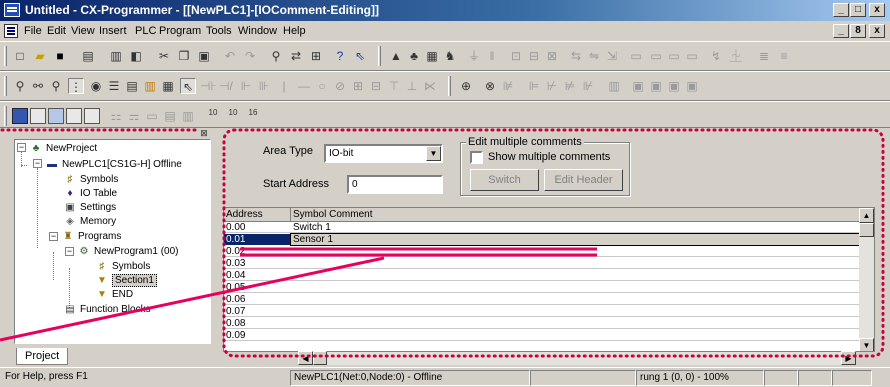 The height and width of the screenshot is (387, 890). What do you see at coordinates (492, 56) in the screenshot?
I see `pause-icon: ‖` at bounding box center [492, 56].